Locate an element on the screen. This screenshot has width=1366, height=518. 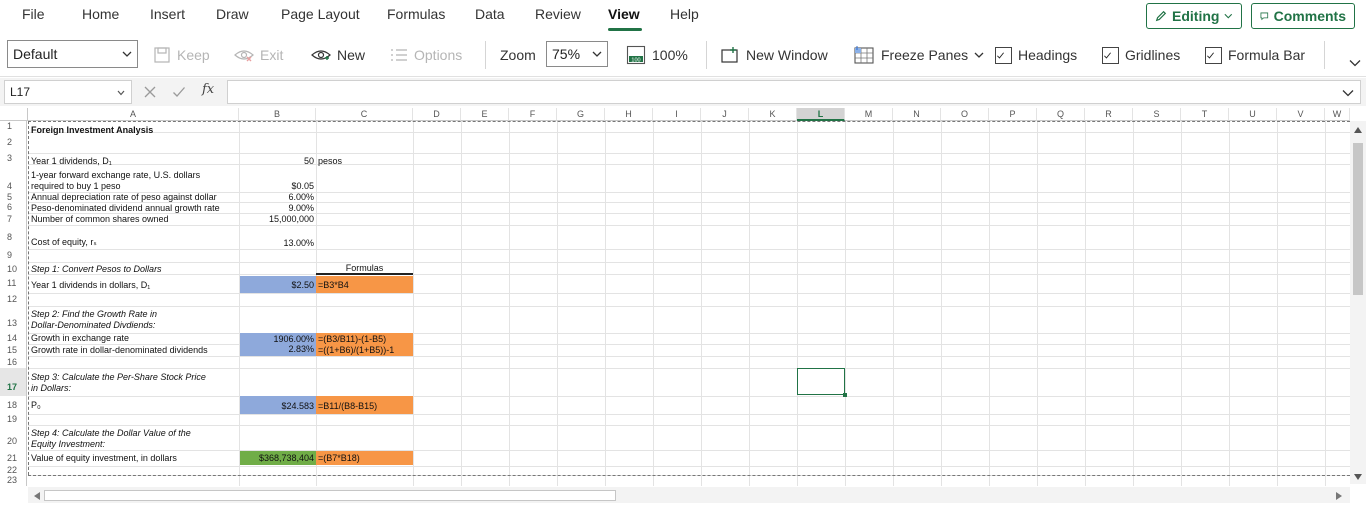
tab-help: Help is located at coordinates (684, 14).